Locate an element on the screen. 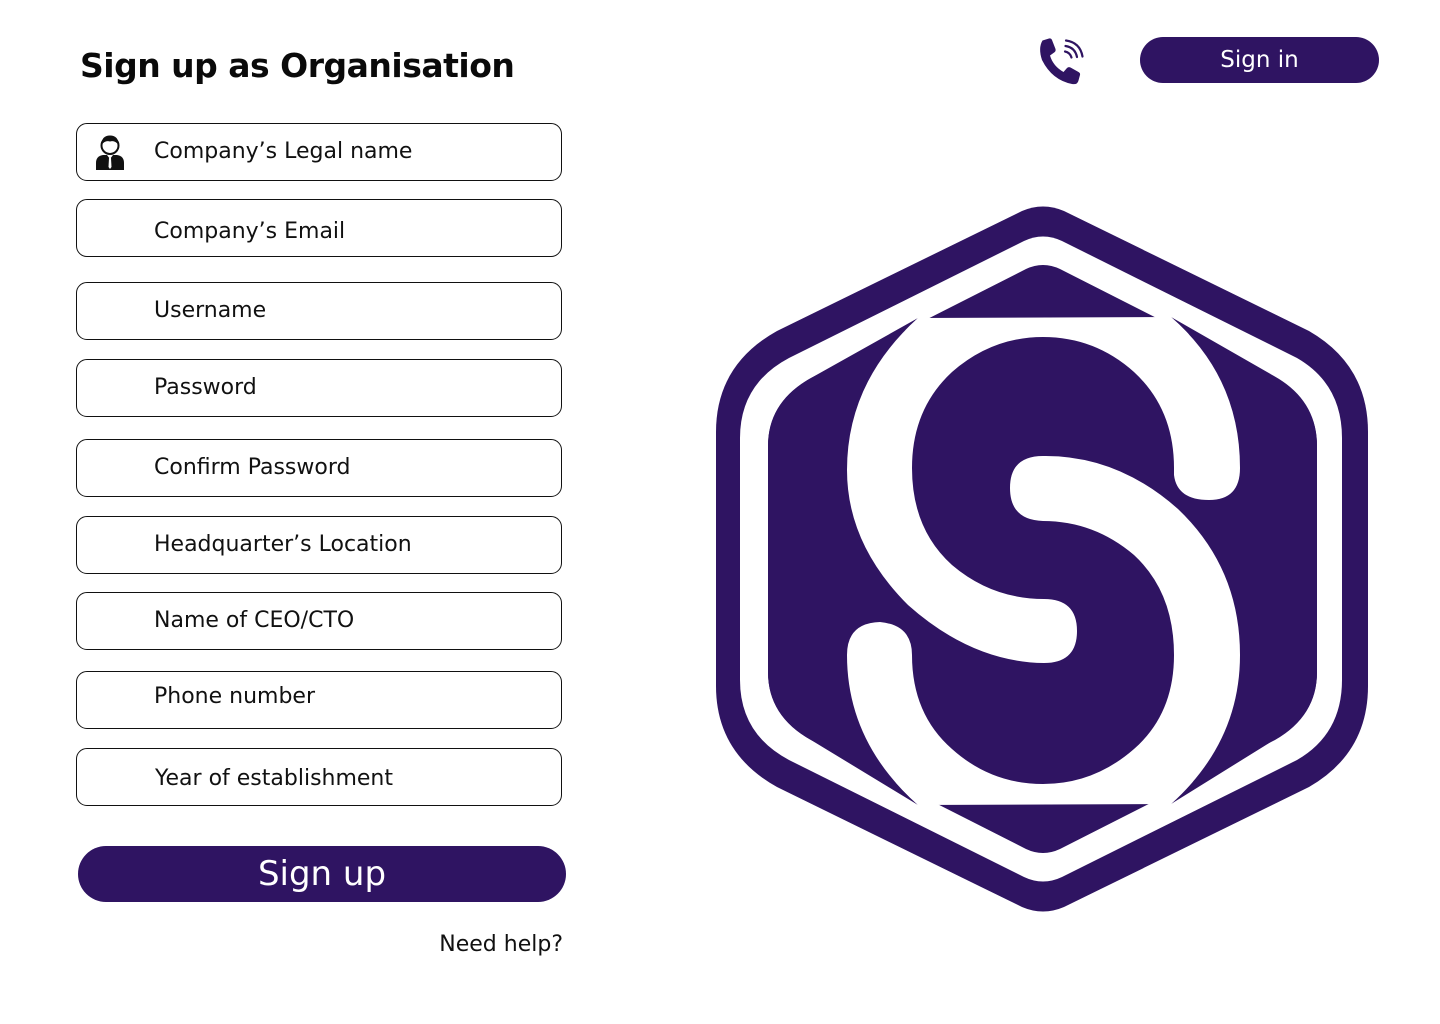  year-of-establishment-field is located at coordinates (319, 777).